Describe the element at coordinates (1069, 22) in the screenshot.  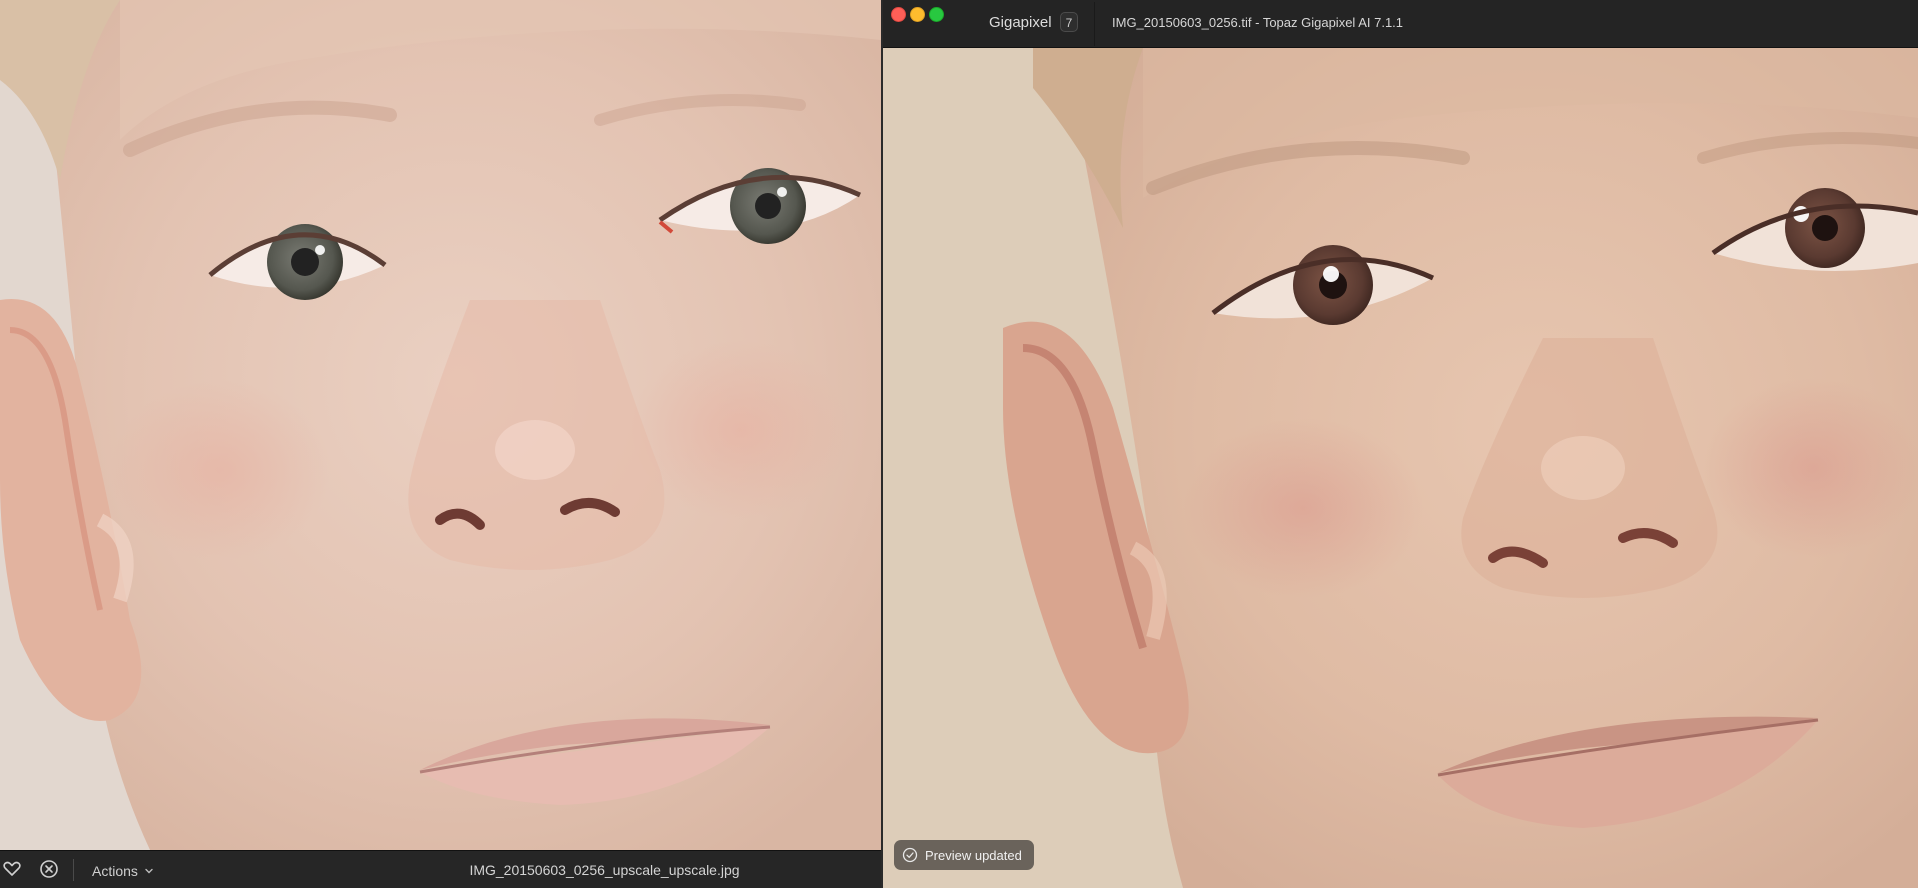
I see `app-count-badge: 7` at that location.